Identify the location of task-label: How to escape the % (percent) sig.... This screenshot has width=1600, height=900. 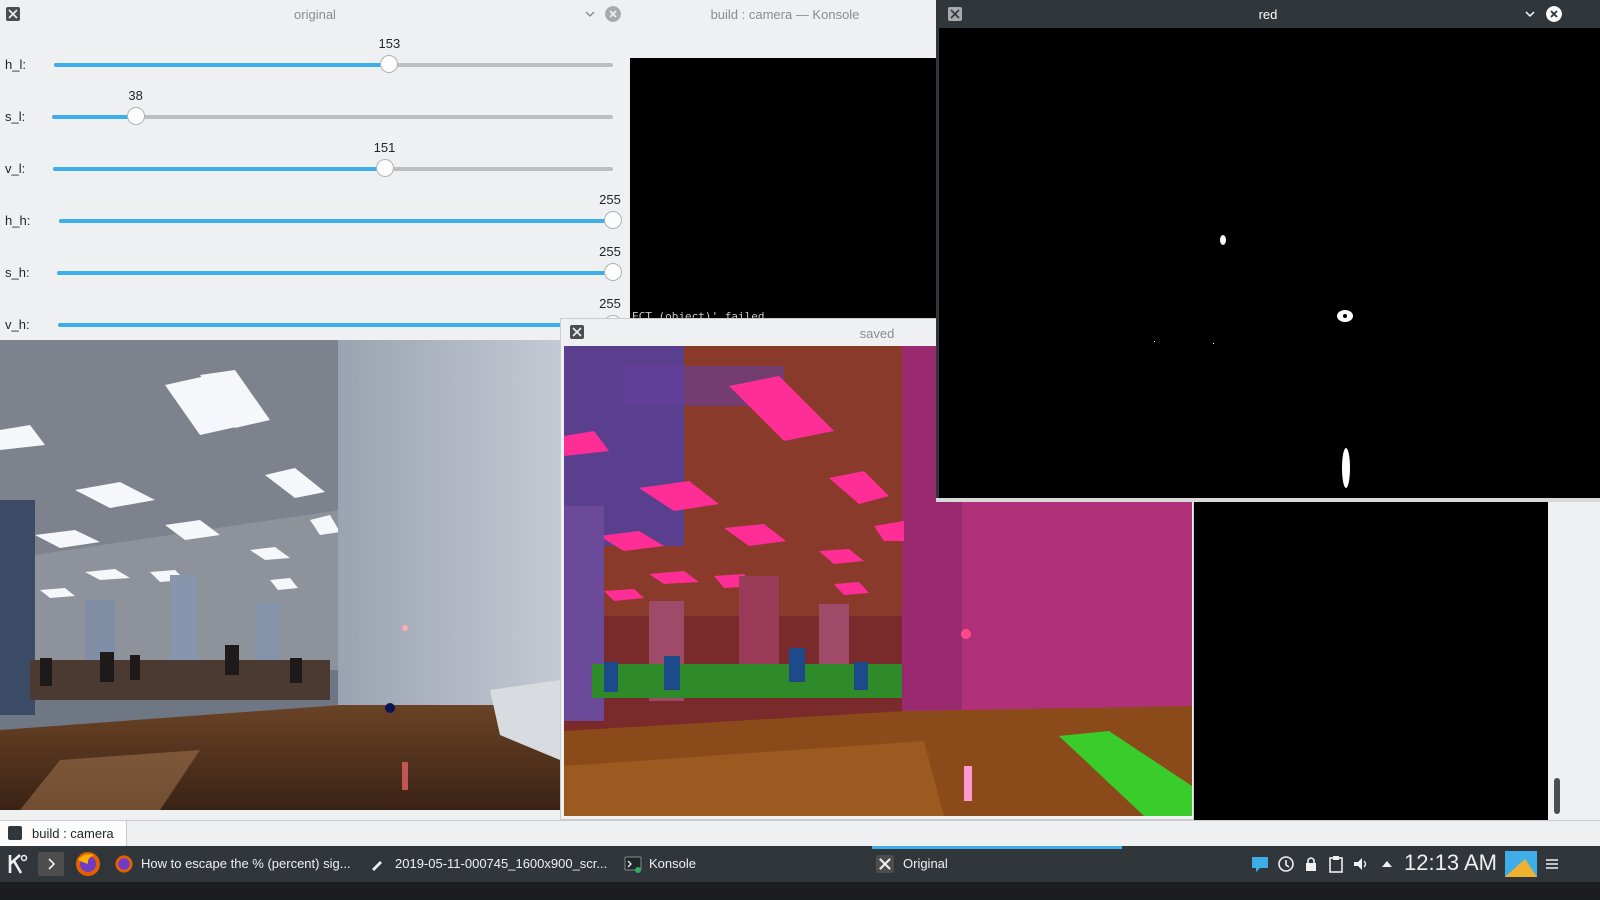
(246, 863).